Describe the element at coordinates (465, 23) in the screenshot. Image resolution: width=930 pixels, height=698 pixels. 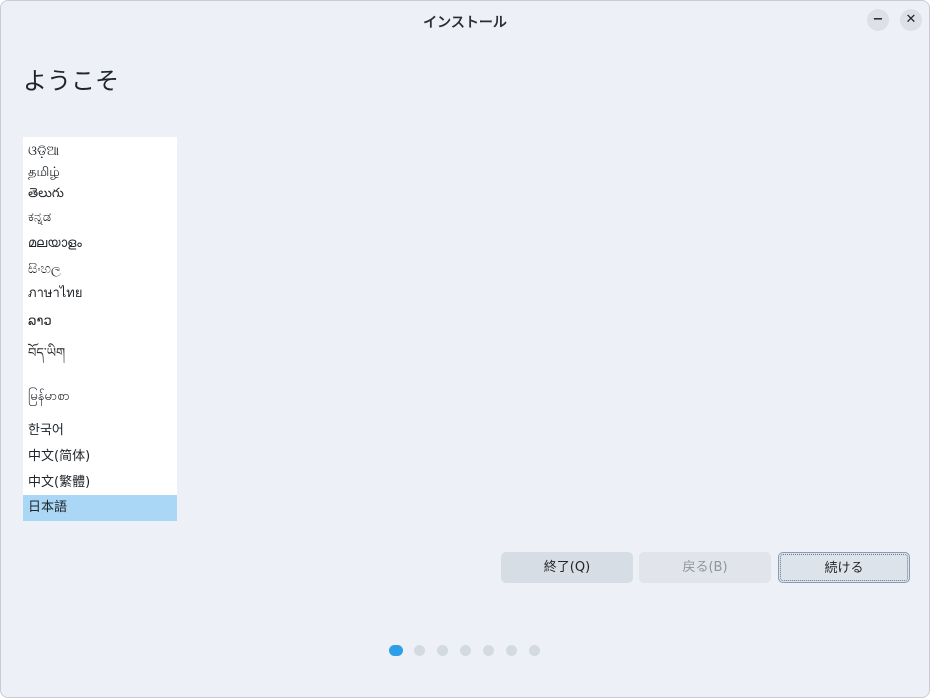
I see `window-title: インストール` at that location.